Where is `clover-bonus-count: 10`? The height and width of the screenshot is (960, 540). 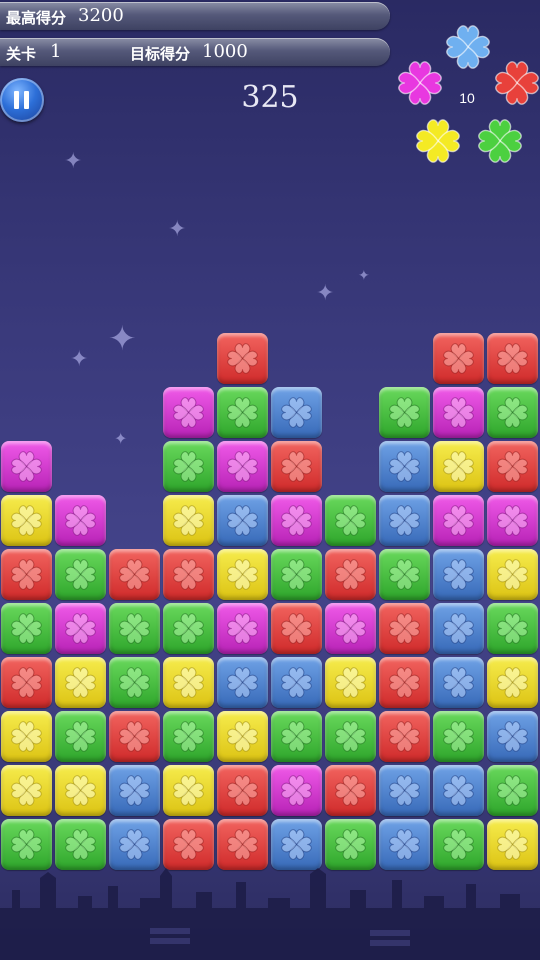 clover-bonus-count: 10 is located at coordinates (467, 98).